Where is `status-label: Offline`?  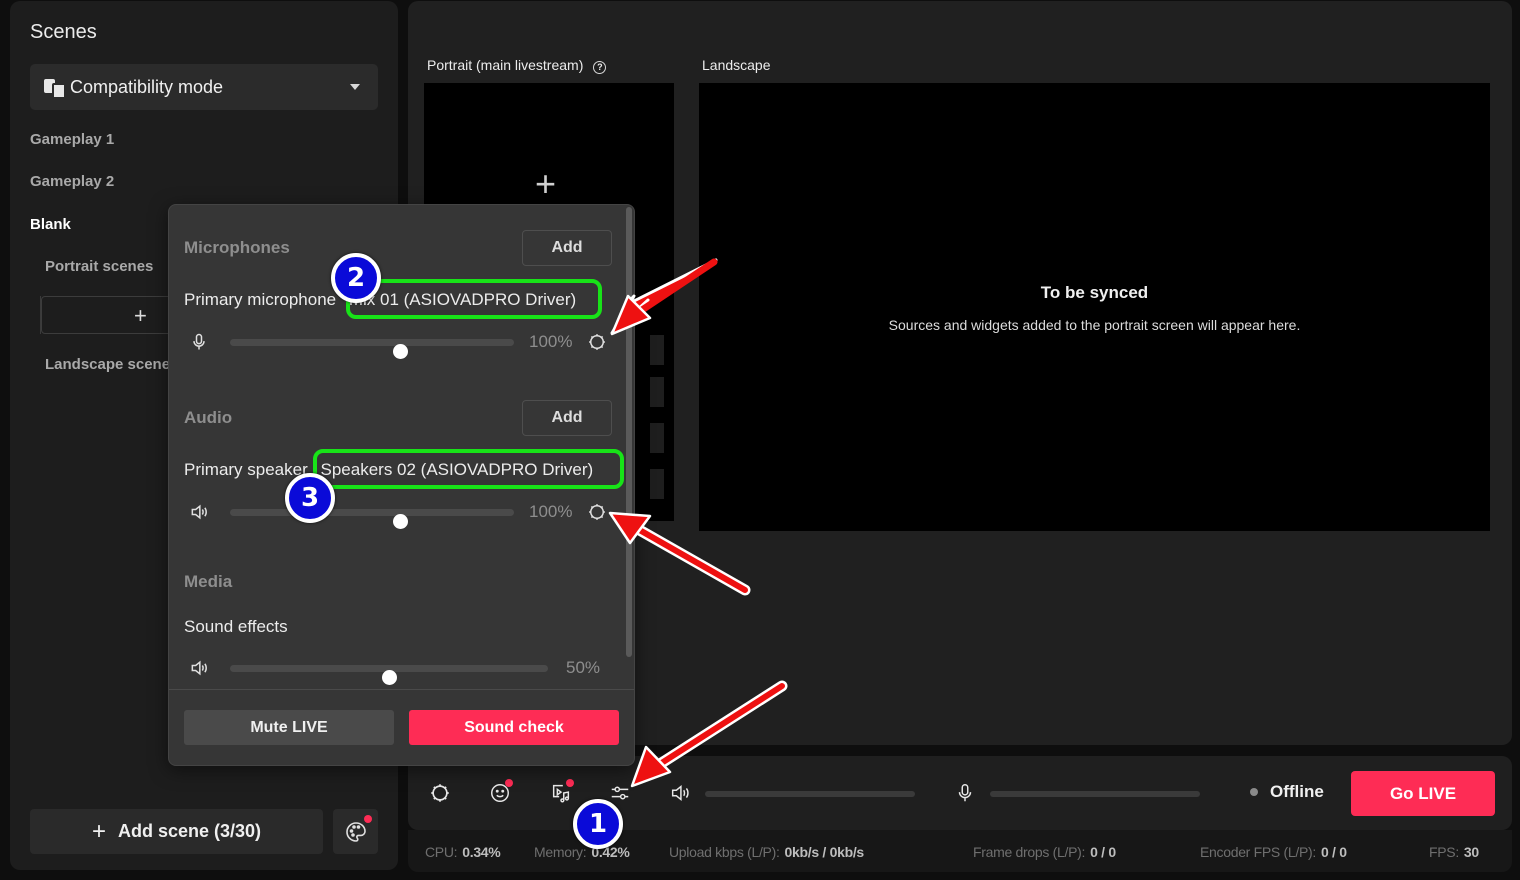
status-label: Offline is located at coordinates (1297, 791).